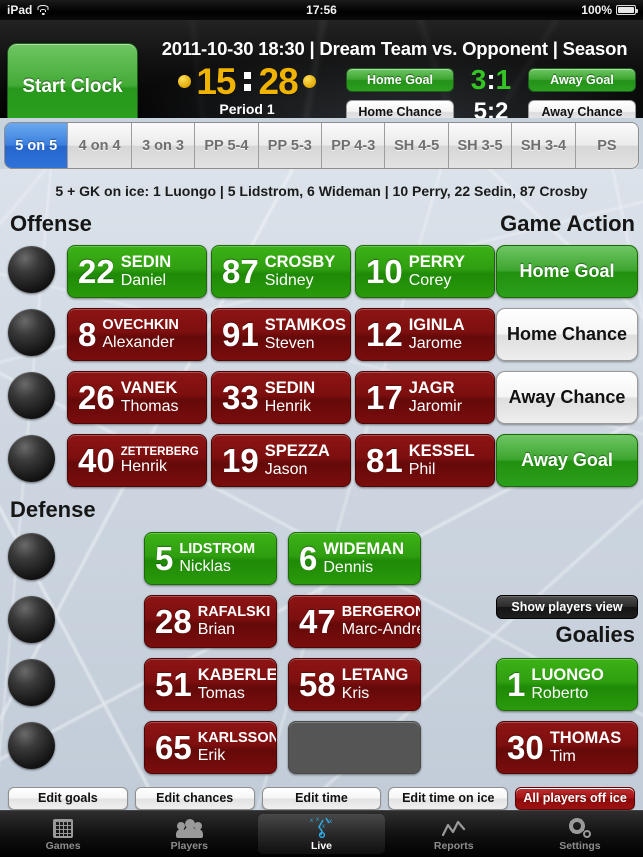  I want to click on home-goal-button: Home Goal, so click(400, 80).